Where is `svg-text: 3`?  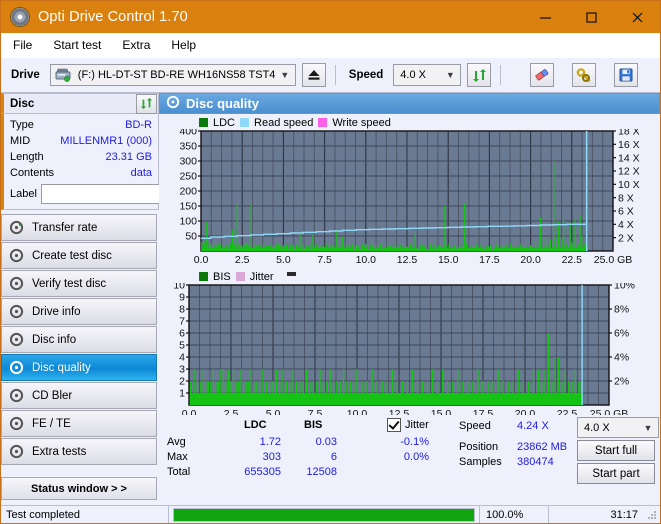
svg-text: 3 is located at coordinates (182, 370).